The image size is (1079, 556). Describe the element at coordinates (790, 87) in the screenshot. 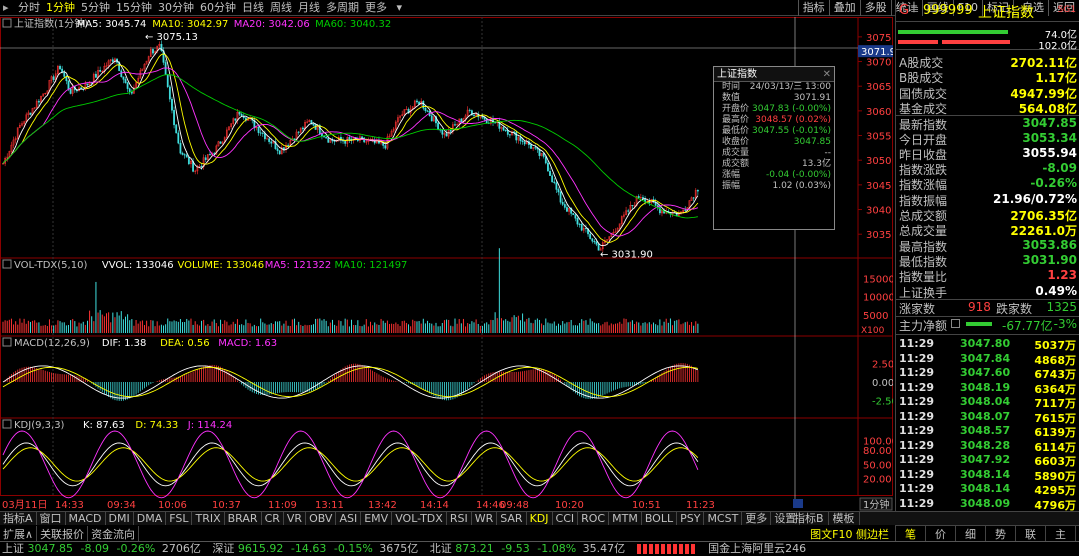

I see `tooltip-value: 24/03/13/三 13:00` at that location.